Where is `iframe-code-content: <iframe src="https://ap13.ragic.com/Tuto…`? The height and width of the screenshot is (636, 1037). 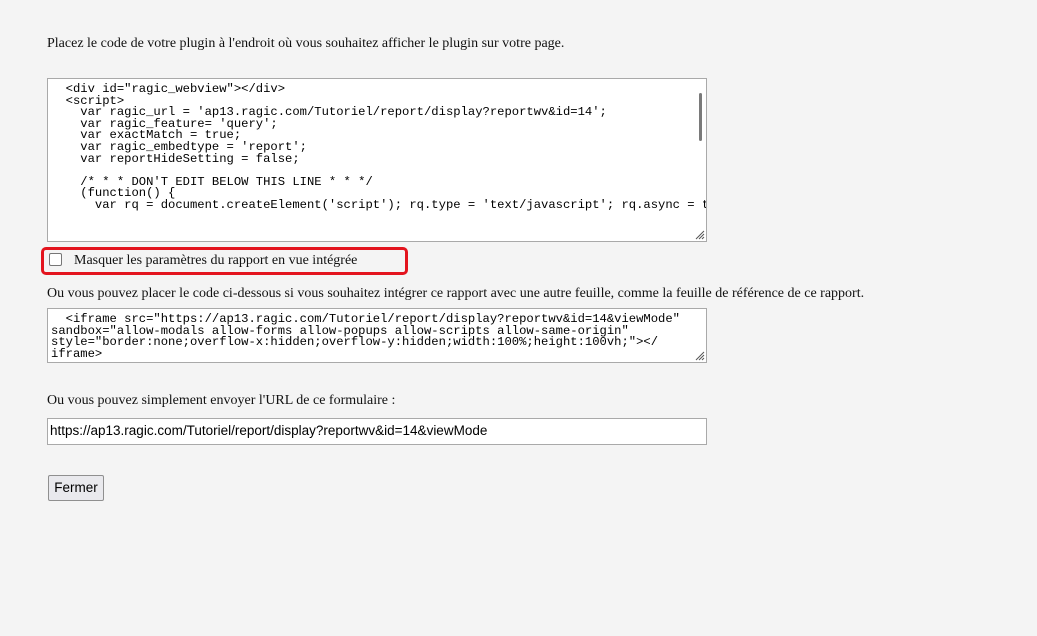 iframe-code-content: <iframe src="https://ap13.ragic.com/Tuto… is located at coordinates (365, 336).